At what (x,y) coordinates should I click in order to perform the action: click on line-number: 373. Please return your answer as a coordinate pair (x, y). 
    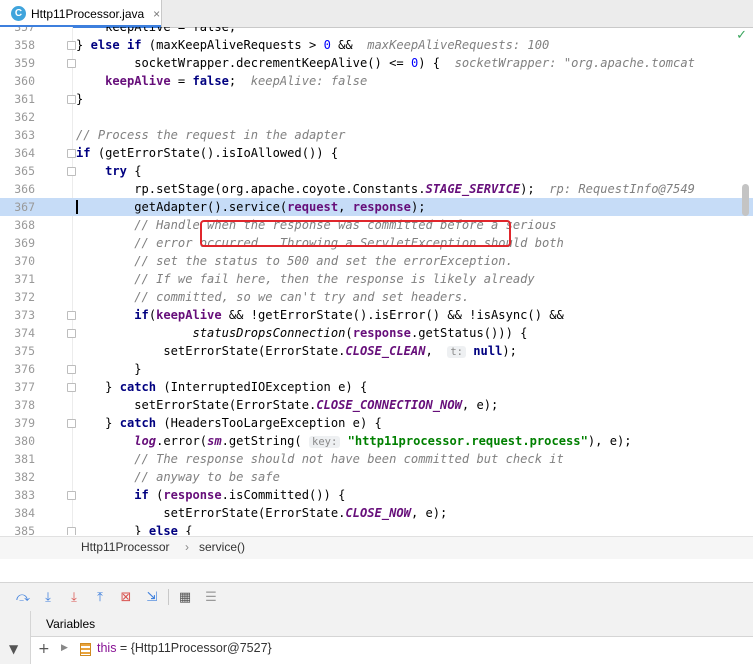
    Looking at the image, I should click on (17, 315).